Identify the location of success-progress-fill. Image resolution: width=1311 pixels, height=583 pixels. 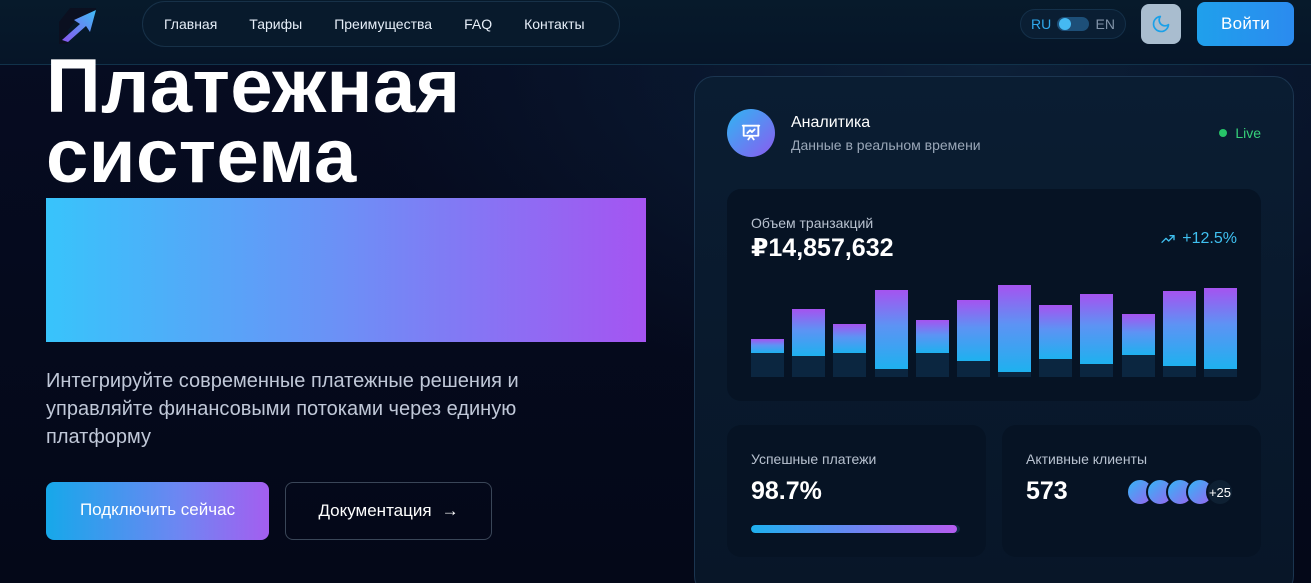
(854, 529).